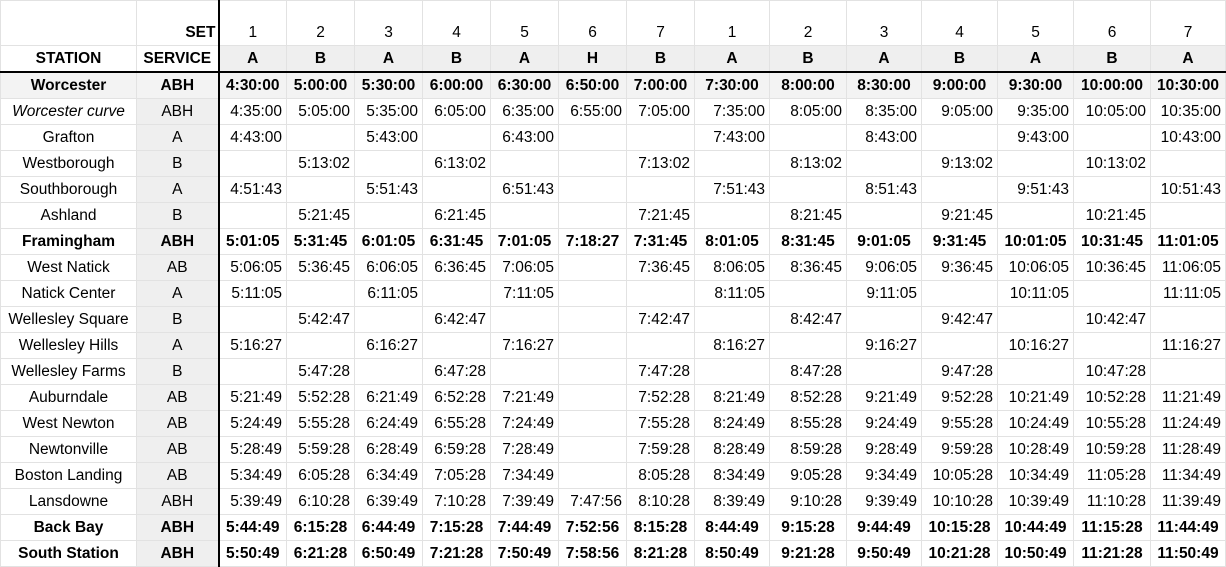 This screenshot has height=567, width=1226. What do you see at coordinates (1035, 475) in the screenshot?
I see `departure-time-cell: 10:34:49` at bounding box center [1035, 475].